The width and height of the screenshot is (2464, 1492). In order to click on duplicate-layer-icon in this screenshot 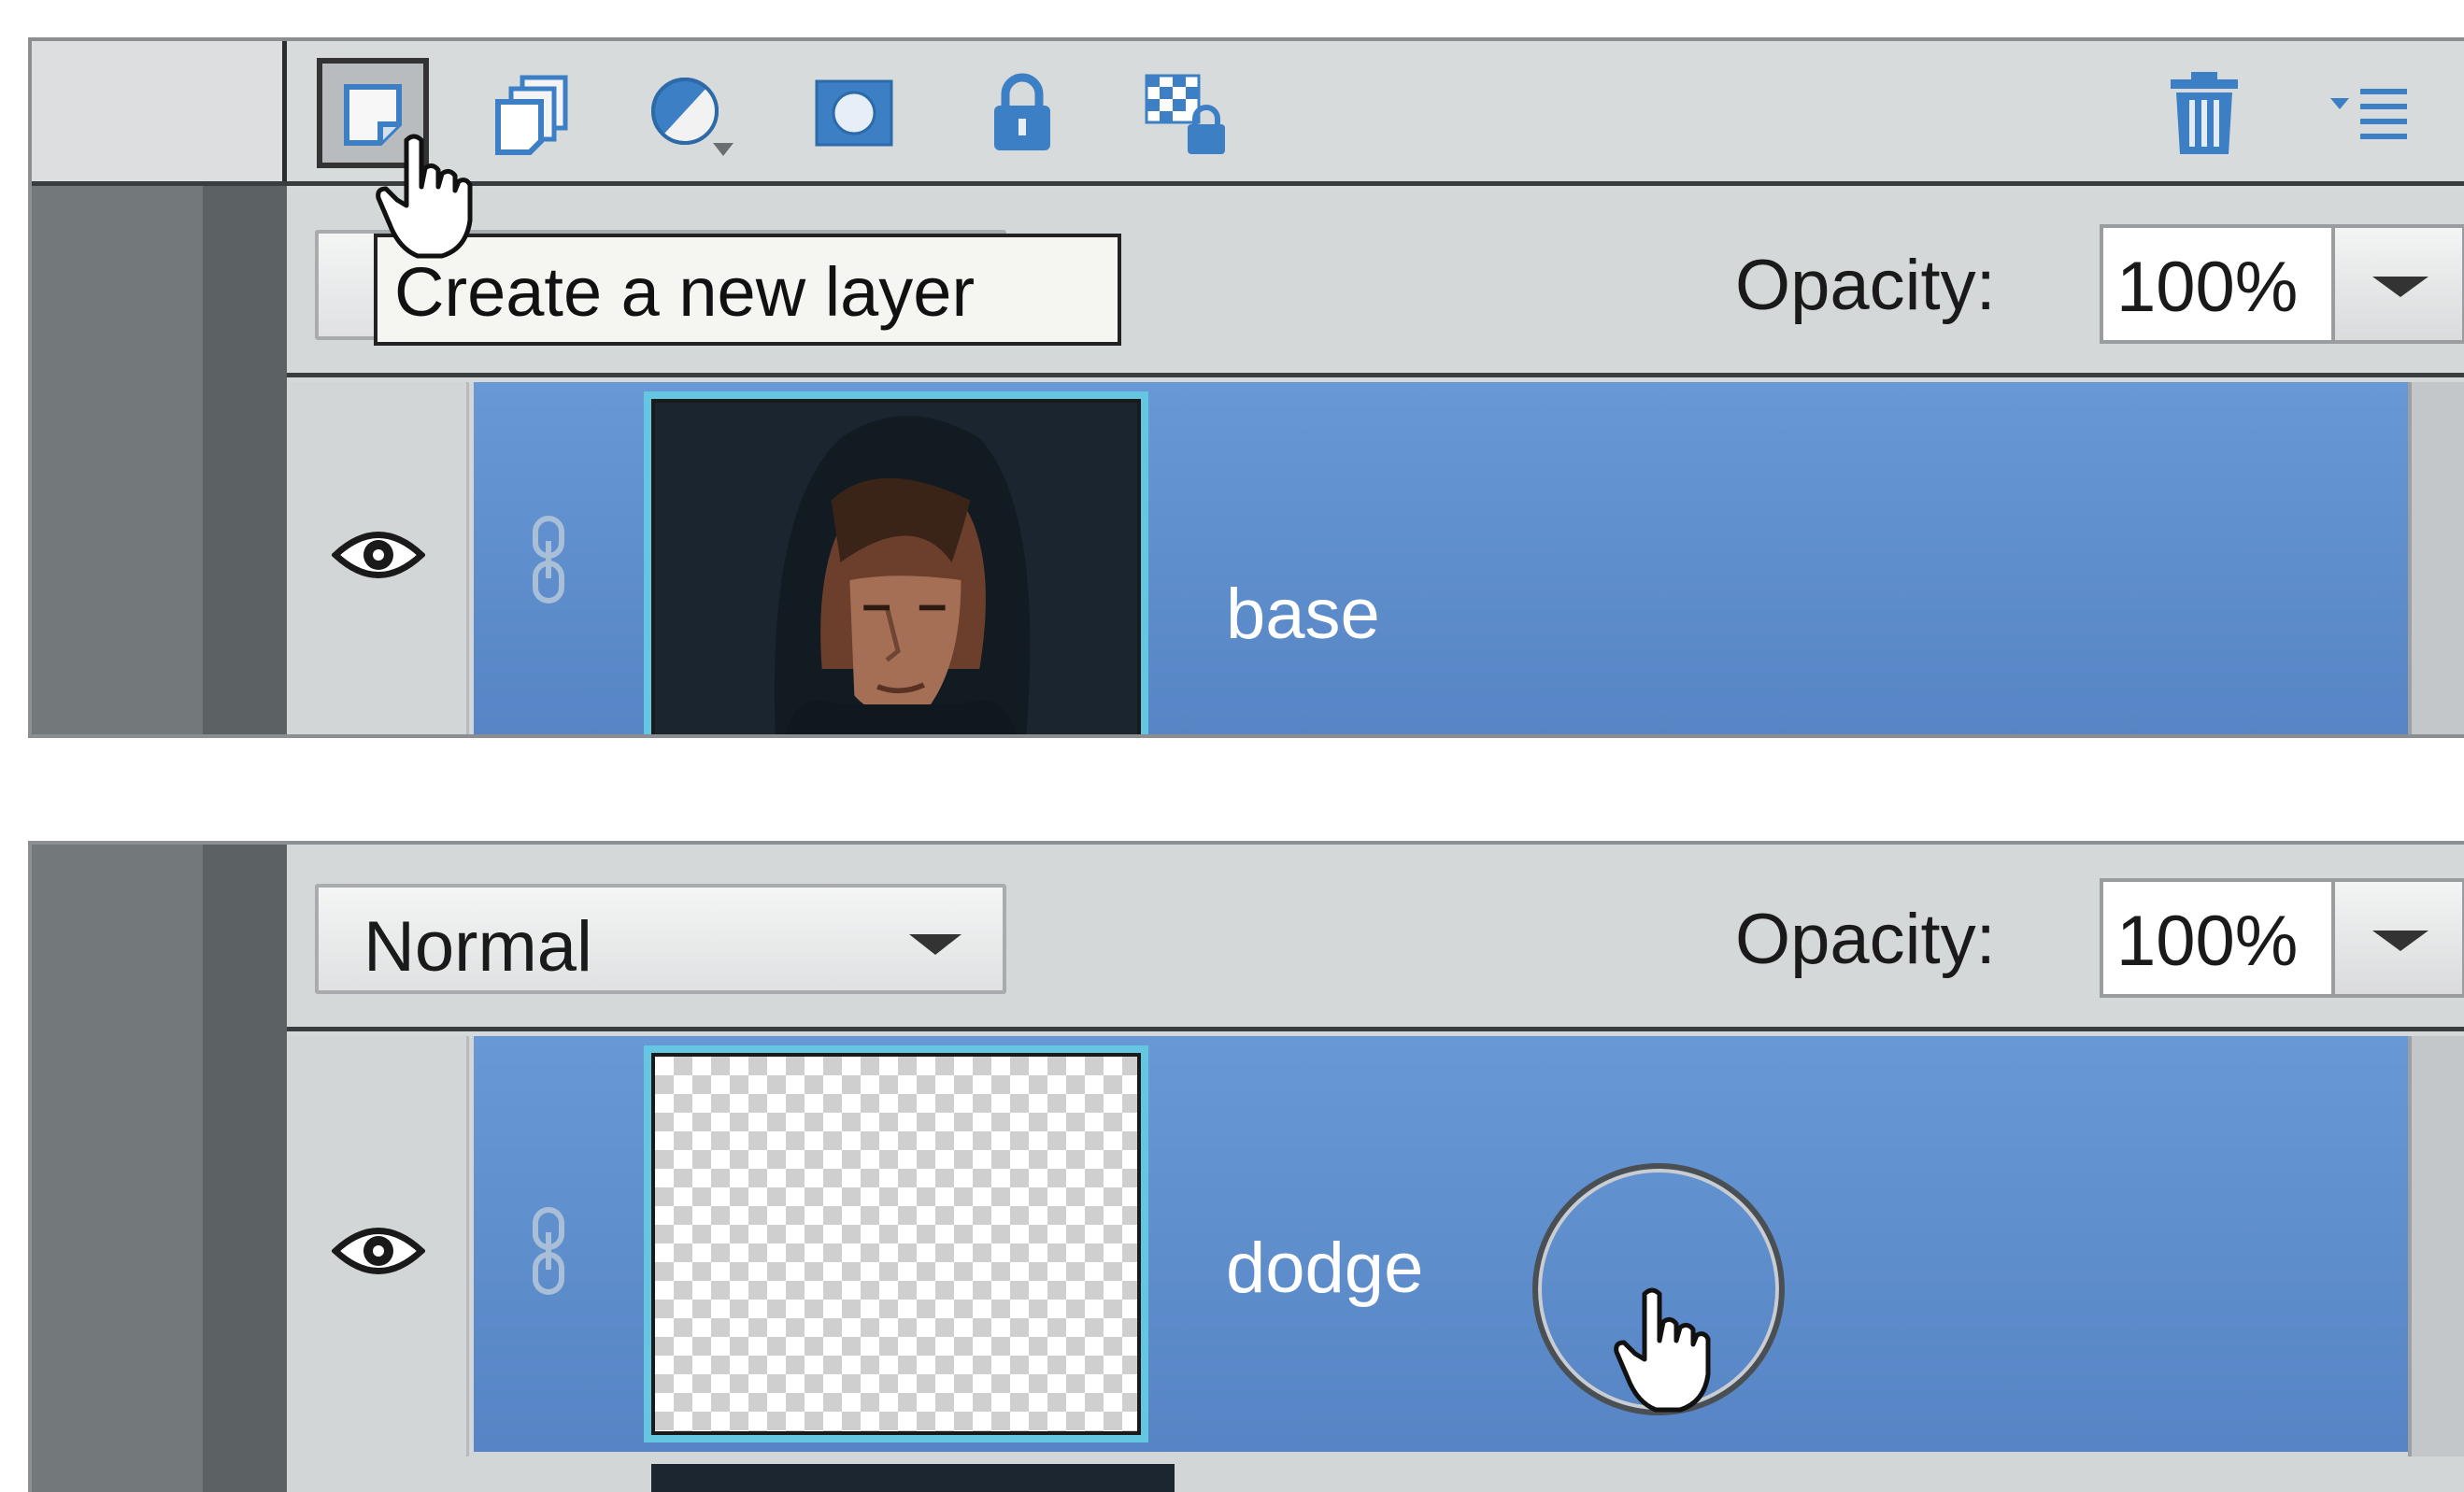, I will do `click(531, 115)`.